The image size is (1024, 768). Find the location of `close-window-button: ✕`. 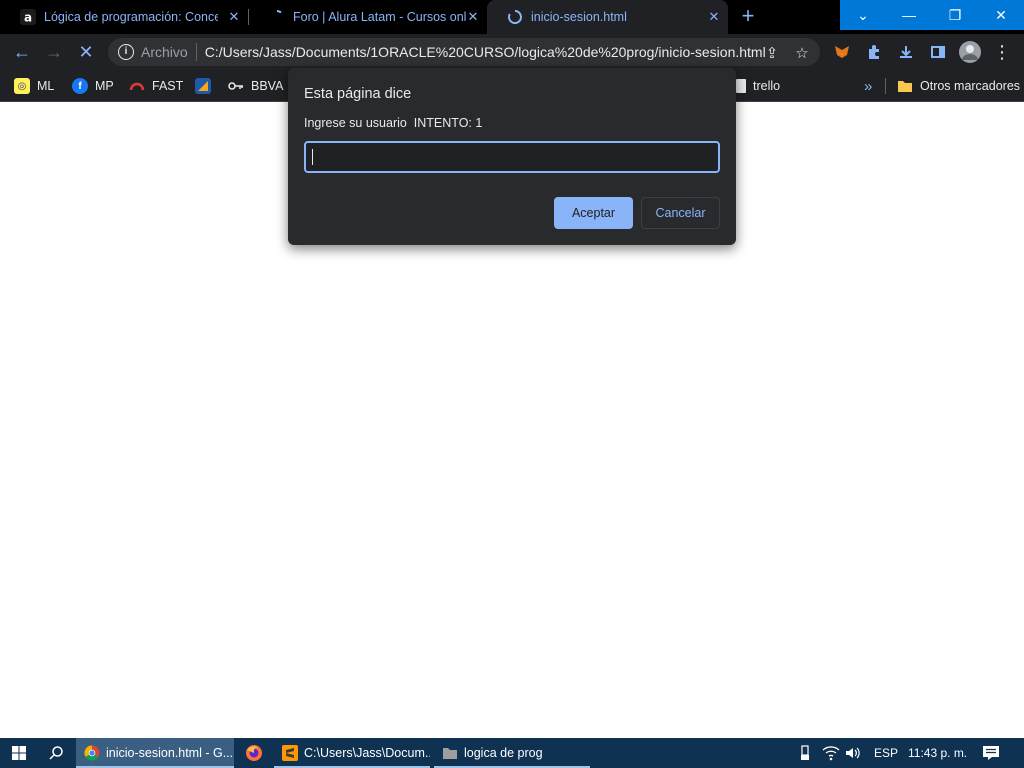

close-window-button: ✕ is located at coordinates (1001, 15).